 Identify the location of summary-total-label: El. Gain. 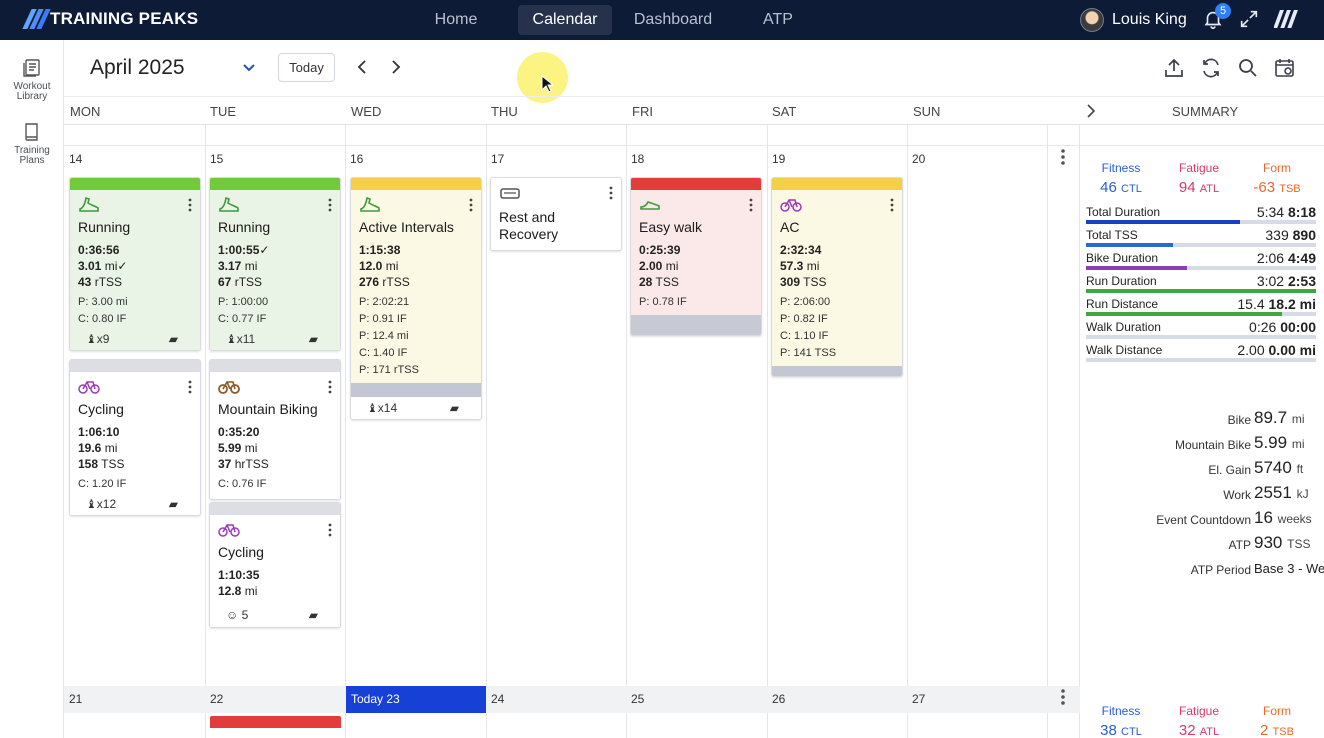
(1229, 470).